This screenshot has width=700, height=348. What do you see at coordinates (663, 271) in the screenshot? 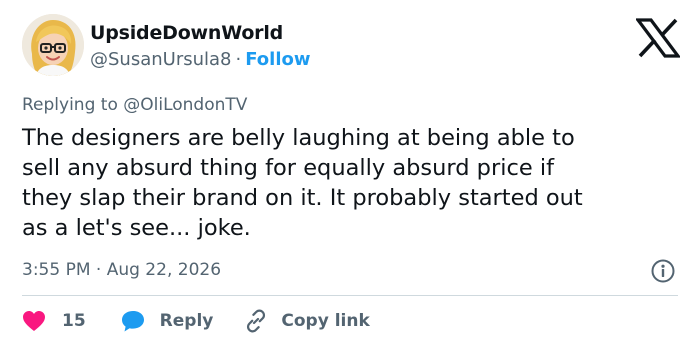
I see `info-icon` at bounding box center [663, 271].